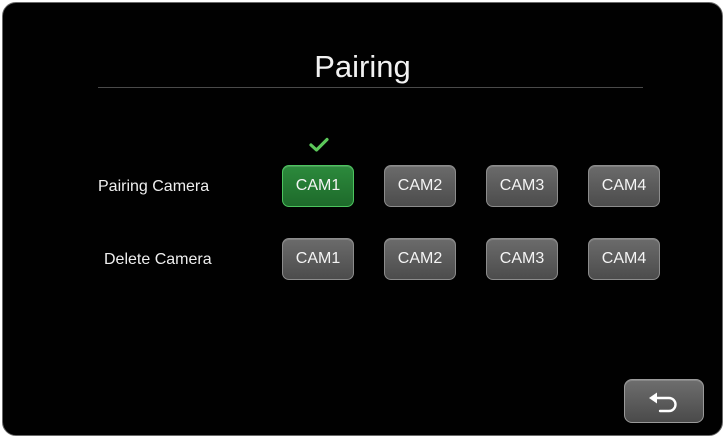 The height and width of the screenshot is (440, 727). What do you see at coordinates (318, 186) in the screenshot?
I see `pair-cam1-button: CAM1` at bounding box center [318, 186].